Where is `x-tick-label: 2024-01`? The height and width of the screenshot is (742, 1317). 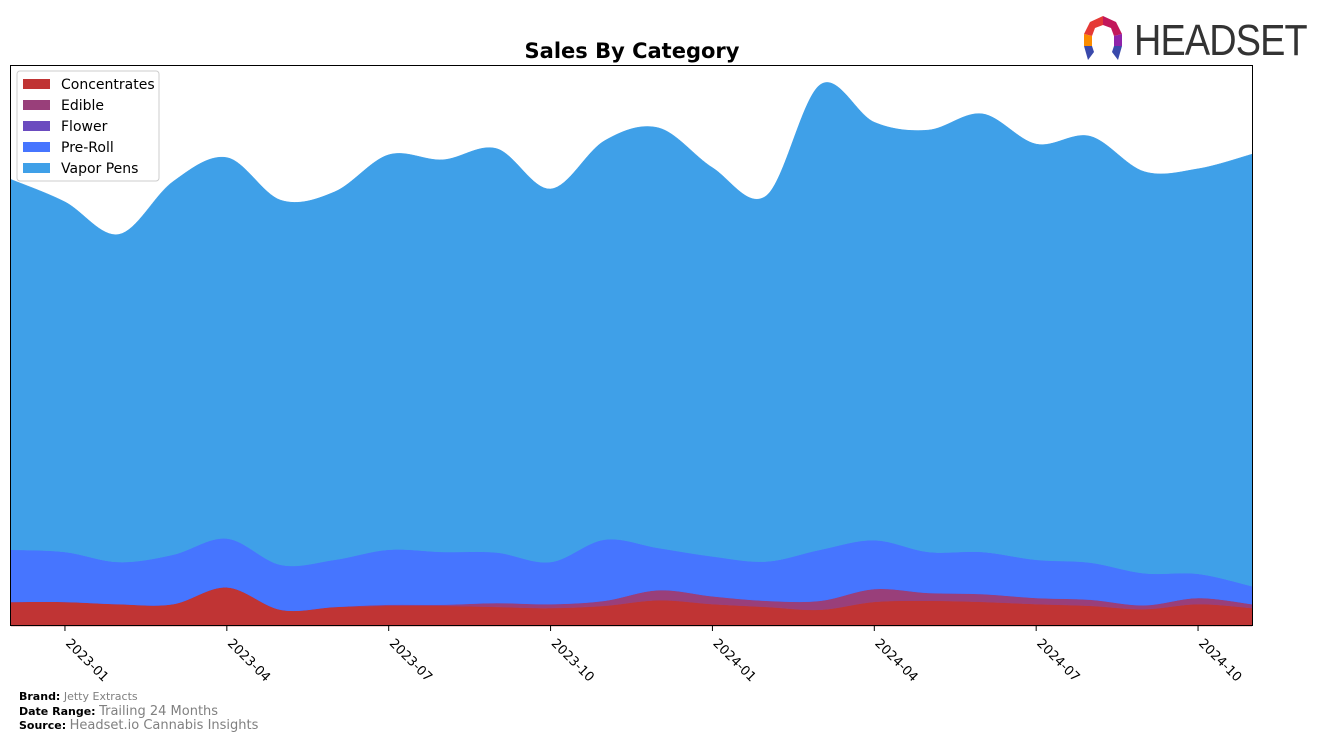
x-tick-label: 2024-01 is located at coordinates (734, 660).